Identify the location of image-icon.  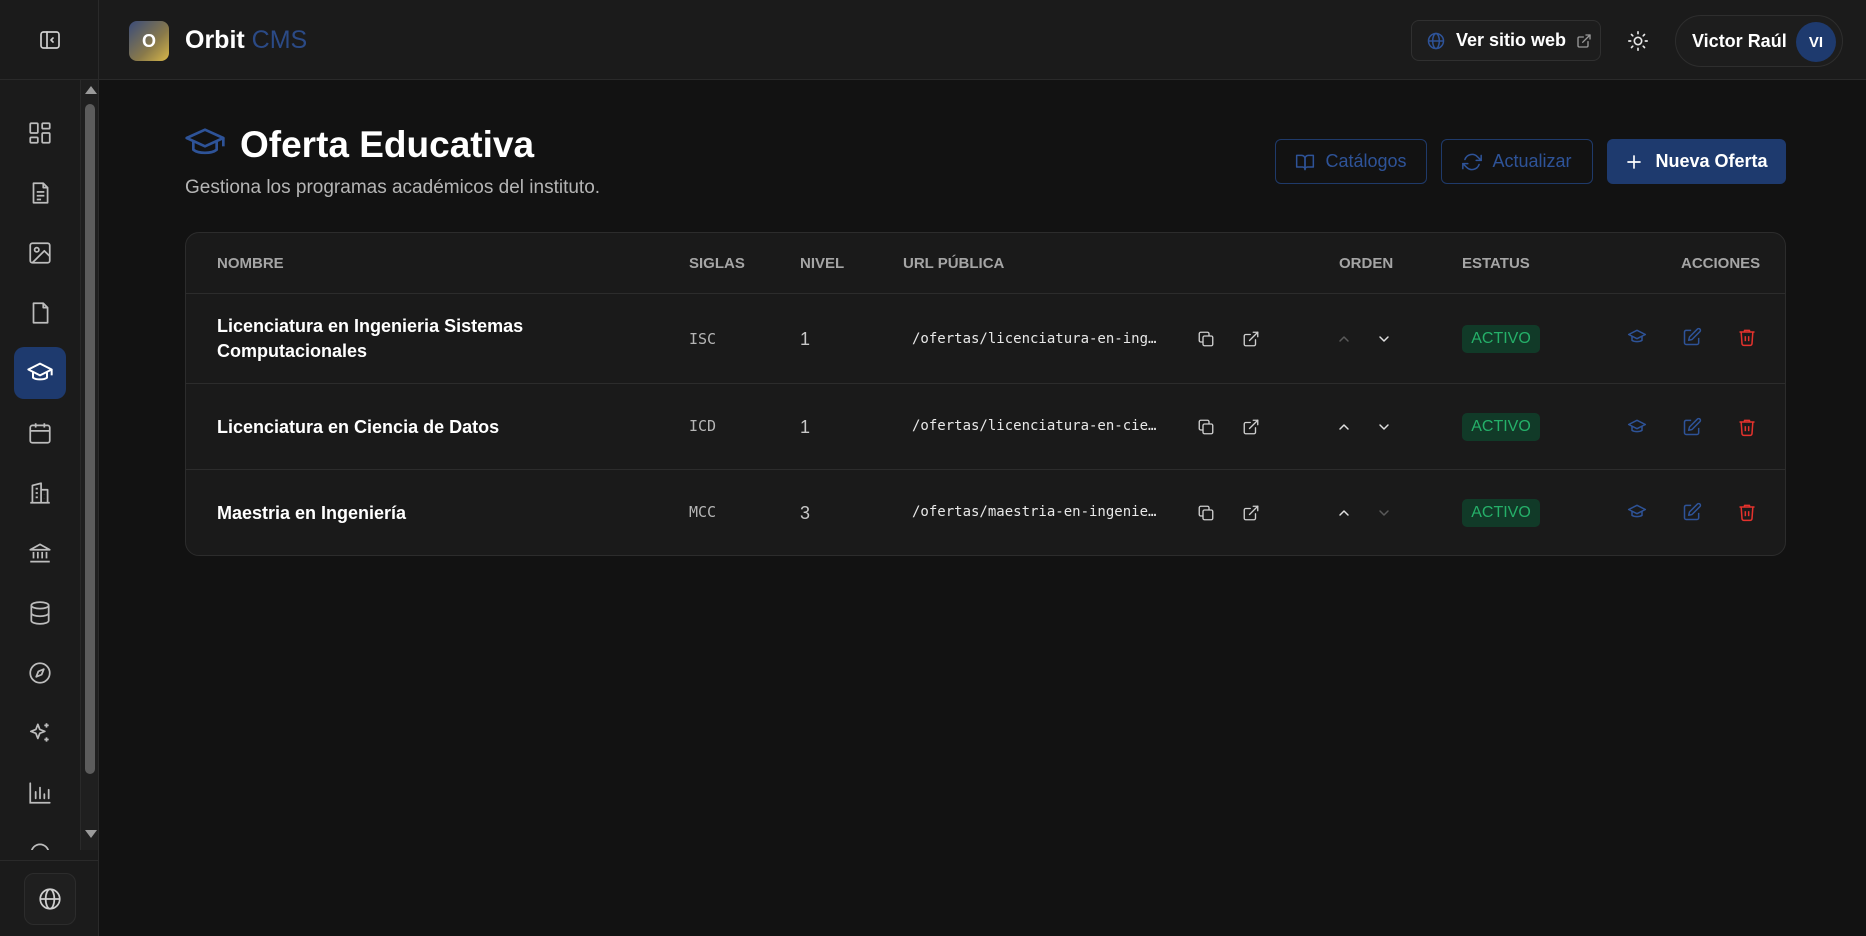
(40, 253).